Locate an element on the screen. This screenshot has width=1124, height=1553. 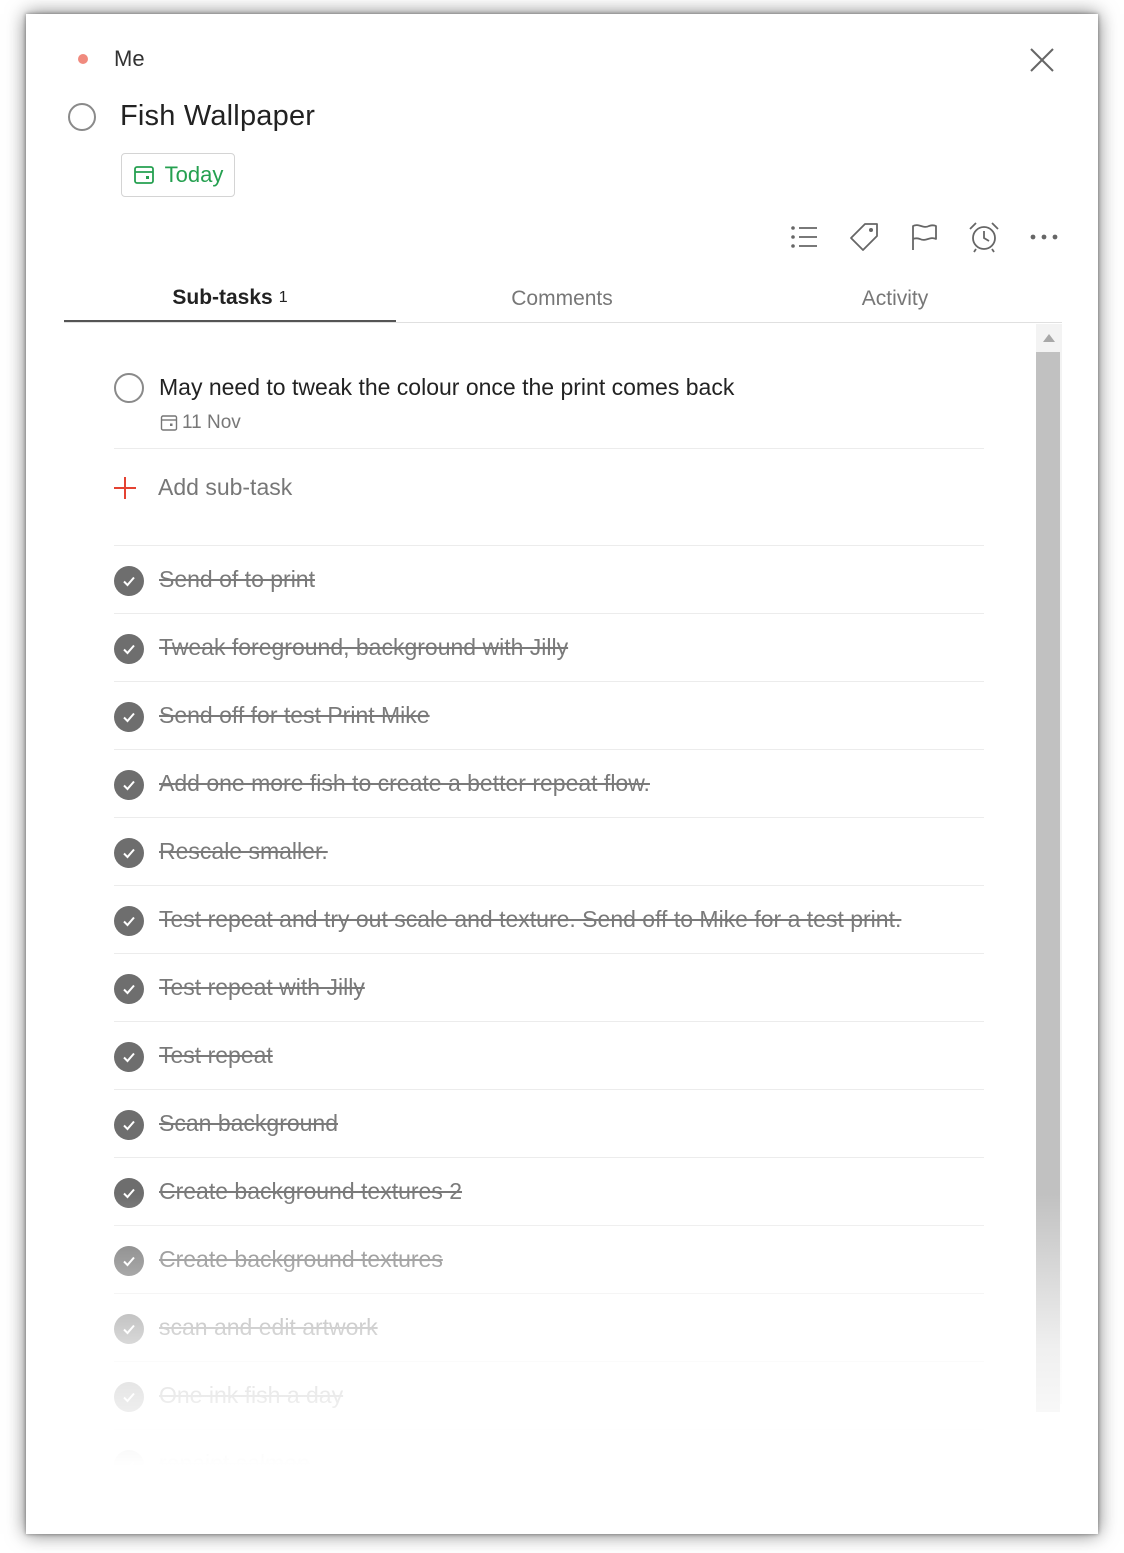
completed-subtask: Test repeat with Jilly is located at coordinates (549, 988).